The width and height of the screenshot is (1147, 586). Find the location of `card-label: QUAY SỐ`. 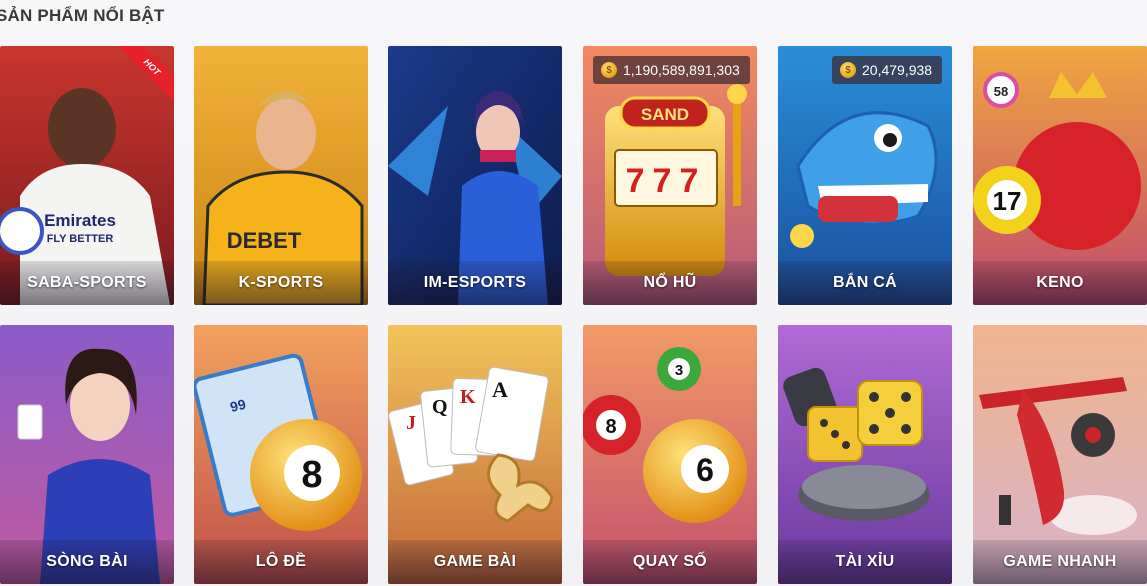

card-label: QUAY SỐ is located at coordinates (670, 561).